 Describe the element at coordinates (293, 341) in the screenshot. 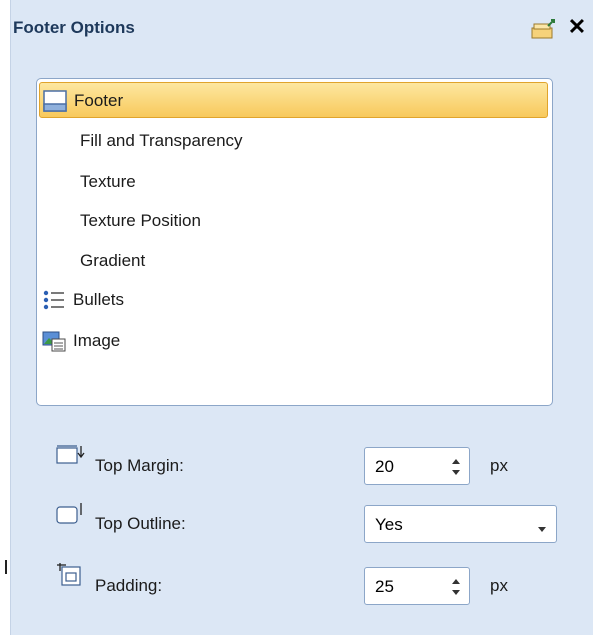

I see `list-item-image: Image` at that location.